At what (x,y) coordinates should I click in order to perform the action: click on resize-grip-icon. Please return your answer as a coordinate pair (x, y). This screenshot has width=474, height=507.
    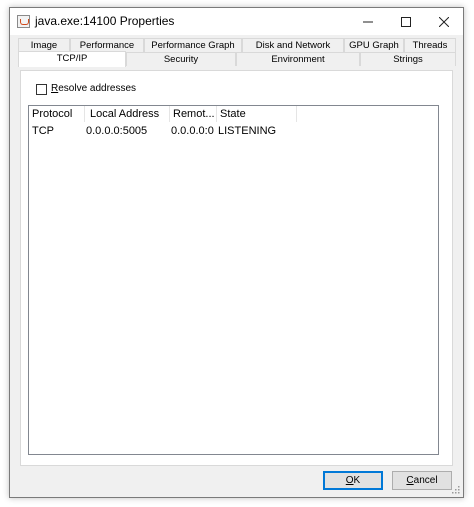
    Looking at the image, I should click on (455, 489).